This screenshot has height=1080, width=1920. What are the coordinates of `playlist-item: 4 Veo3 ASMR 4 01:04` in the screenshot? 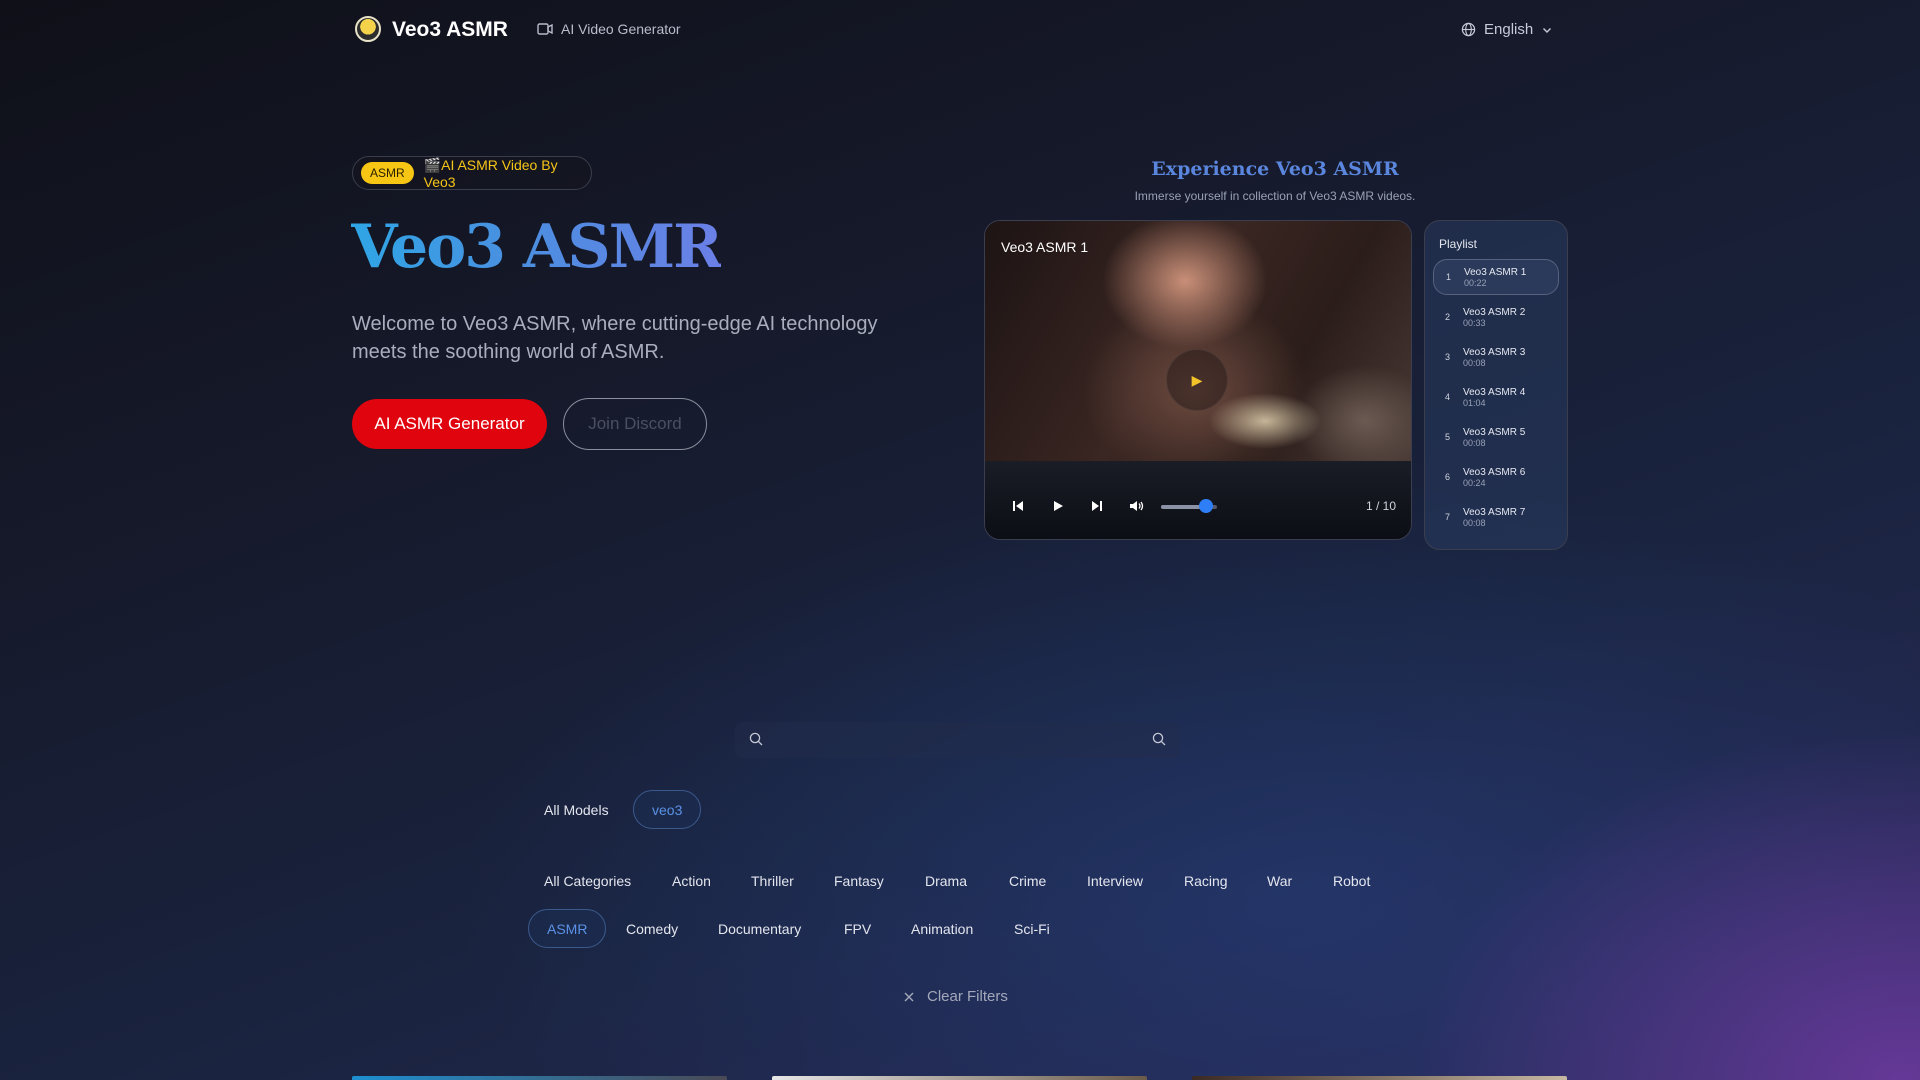 It's located at (1496, 397).